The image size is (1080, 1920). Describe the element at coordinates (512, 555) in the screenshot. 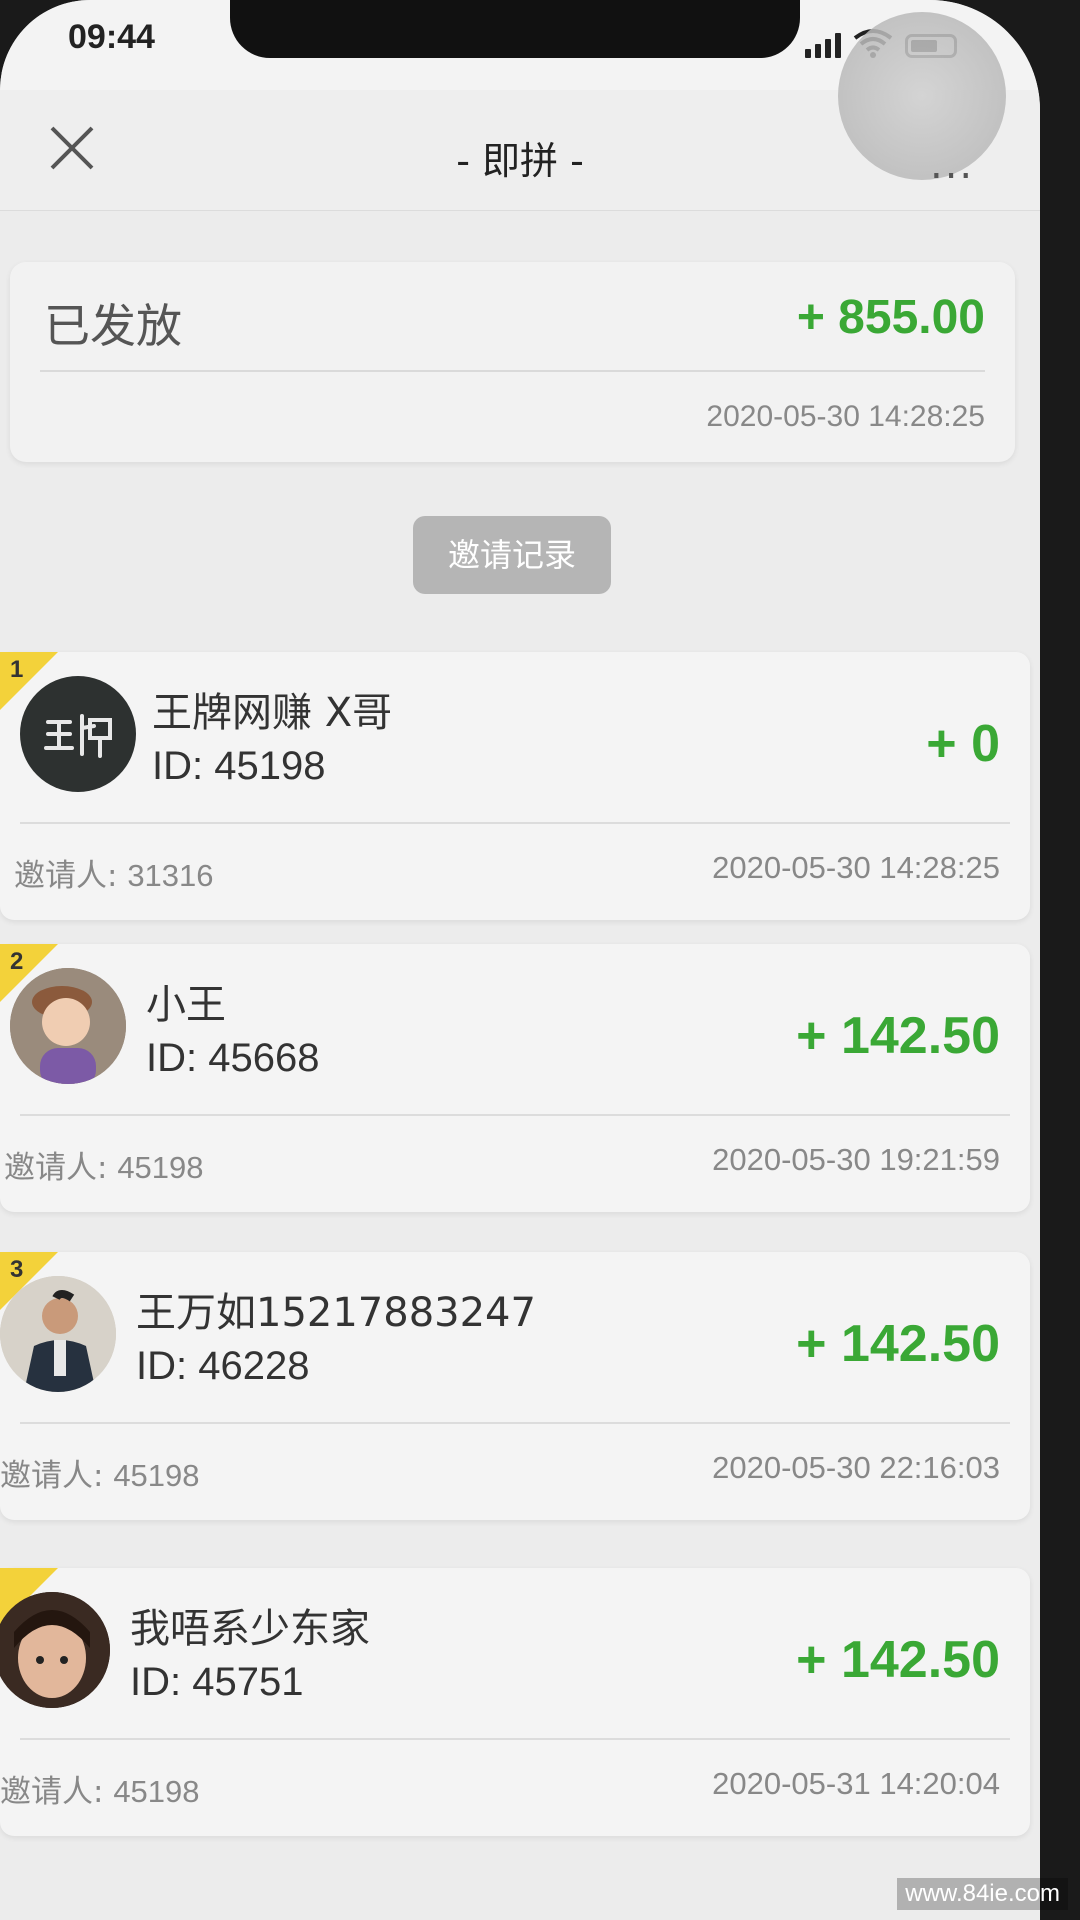

I see `invite-record-button: 邀请记录` at that location.